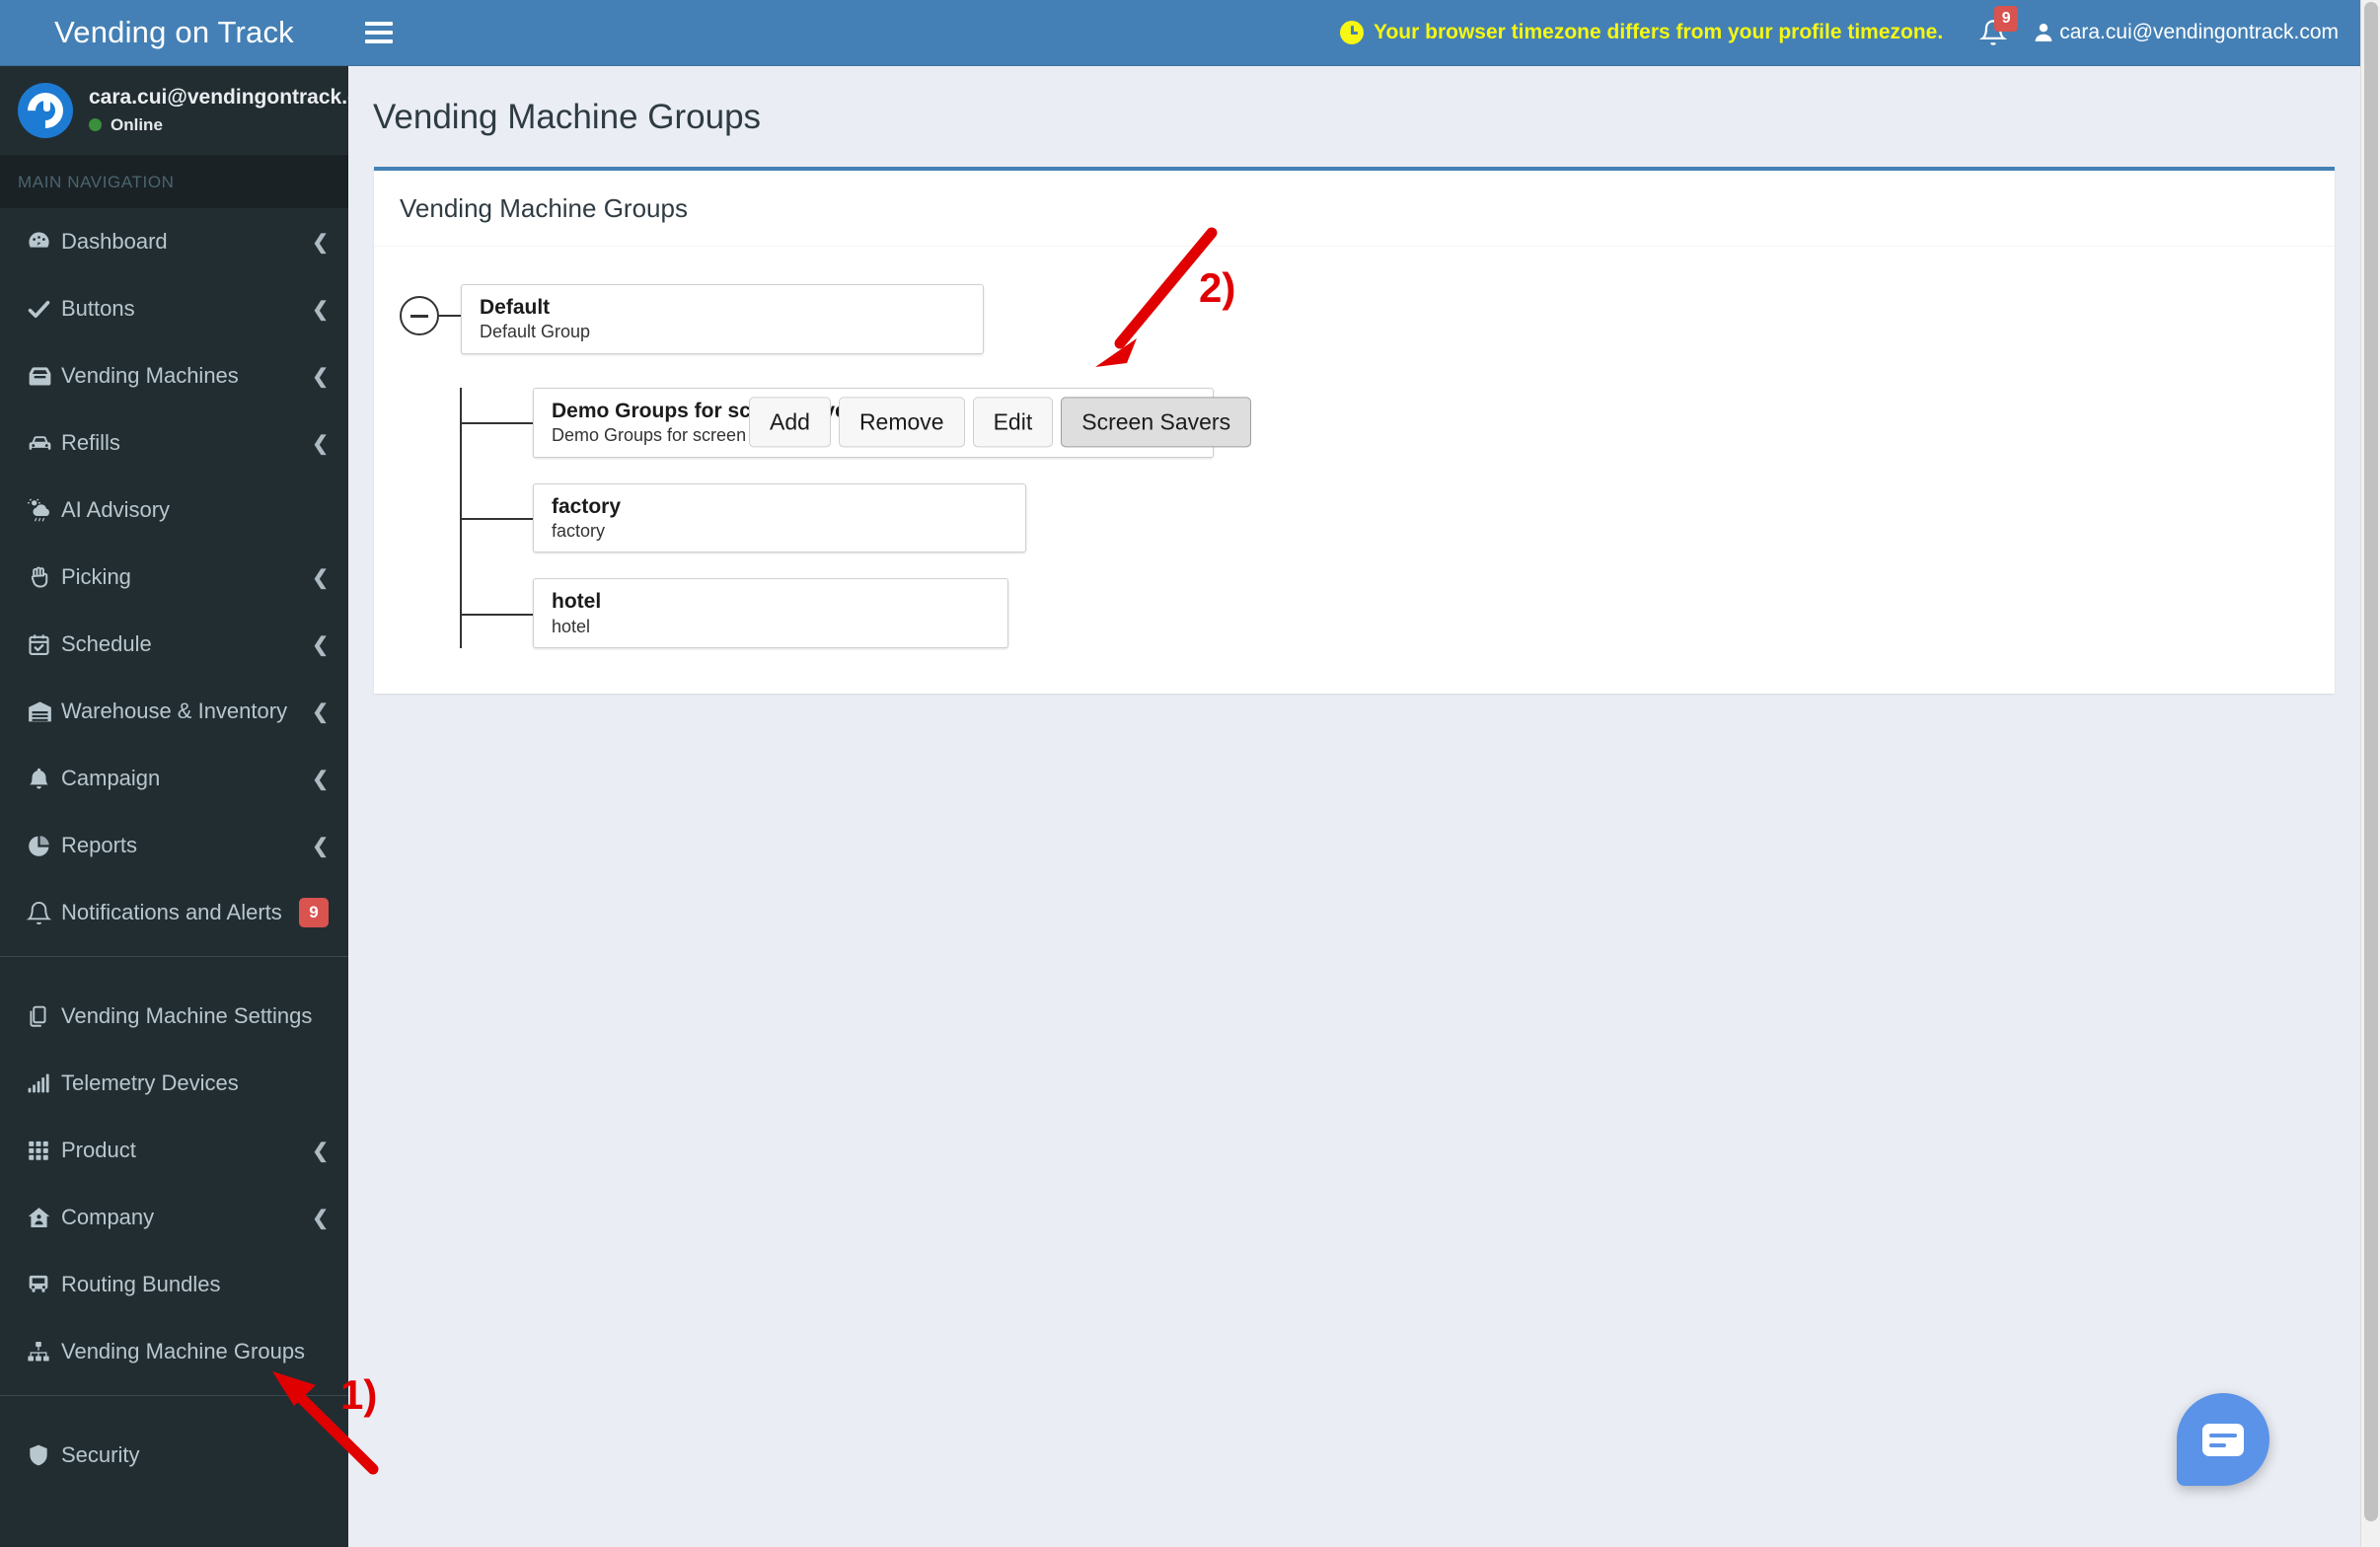  Describe the element at coordinates (98, 308) in the screenshot. I see `sidebar-item-label: Buttons` at that location.